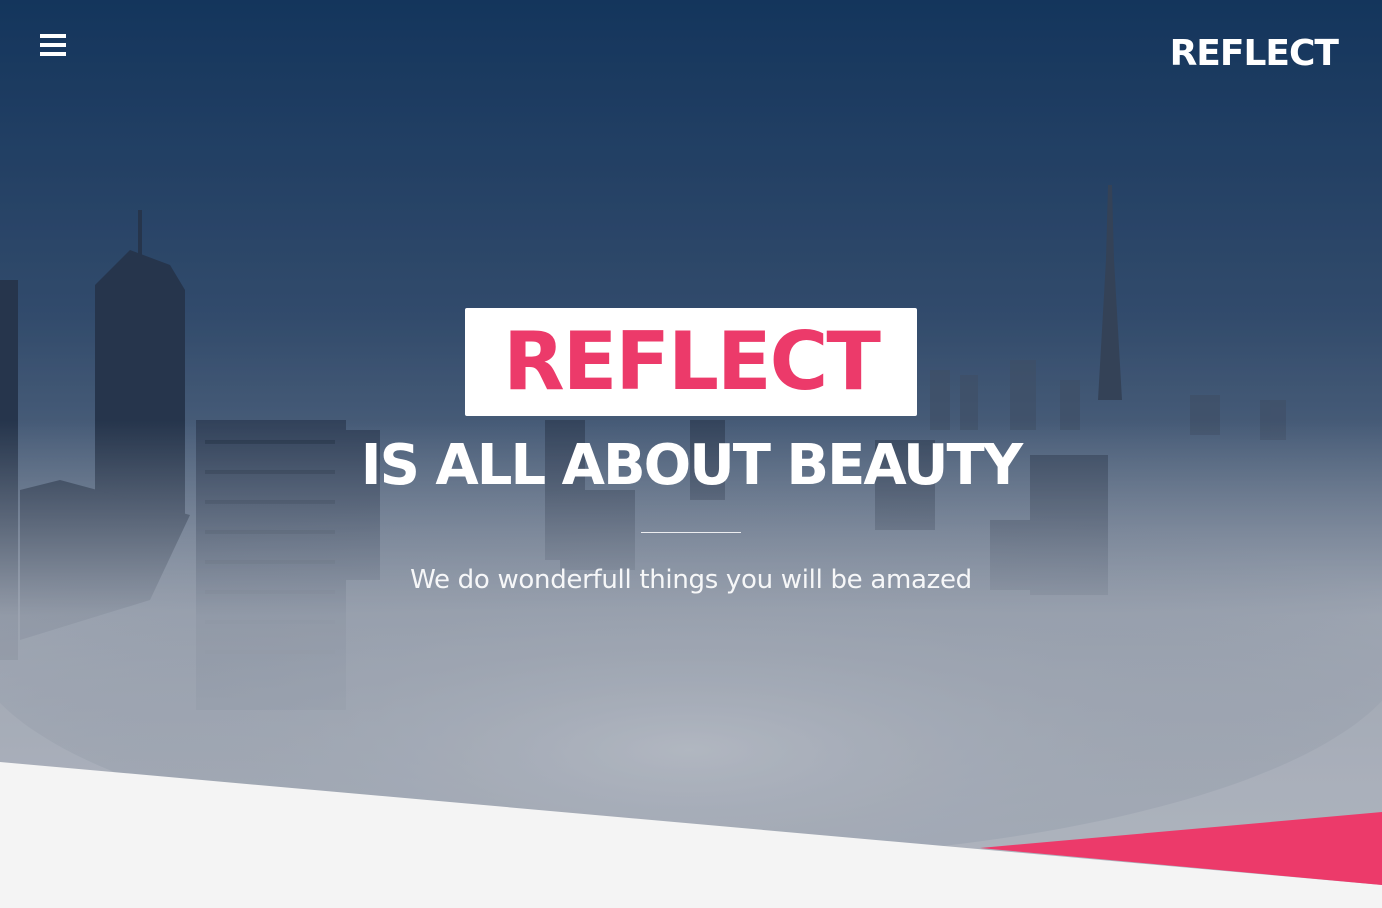 Image resolution: width=1382 pixels, height=908 pixels. Describe the element at coordinates (691, 532) in the screenshot. I see `divider-line` at that location.